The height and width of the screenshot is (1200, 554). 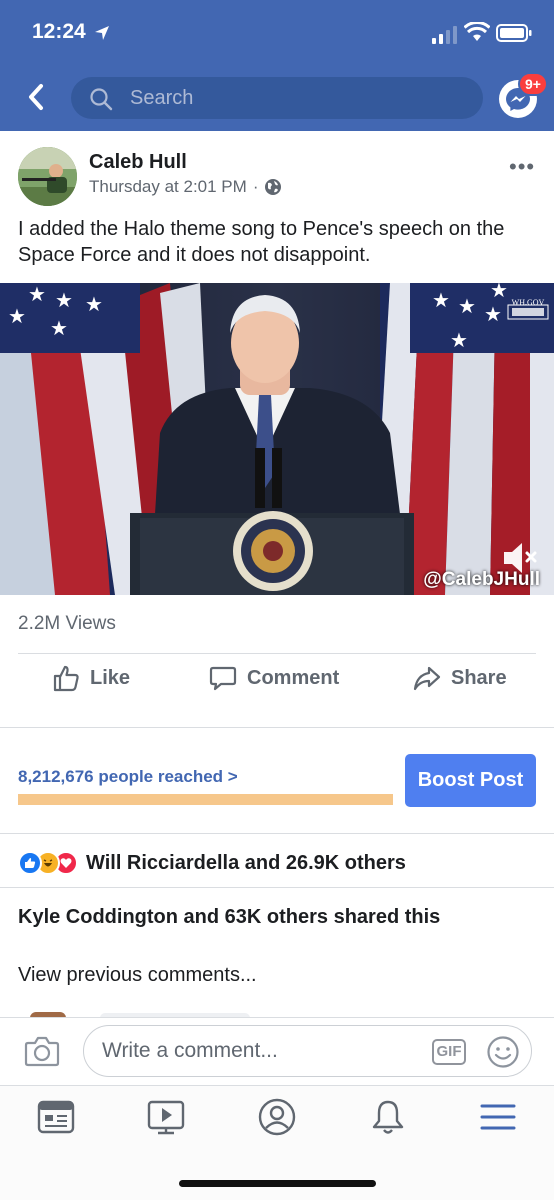 What do you see at coordinates (503, 1052) in the screenshot?
I see `emoji-icon` at bounding box center [503, 1052].